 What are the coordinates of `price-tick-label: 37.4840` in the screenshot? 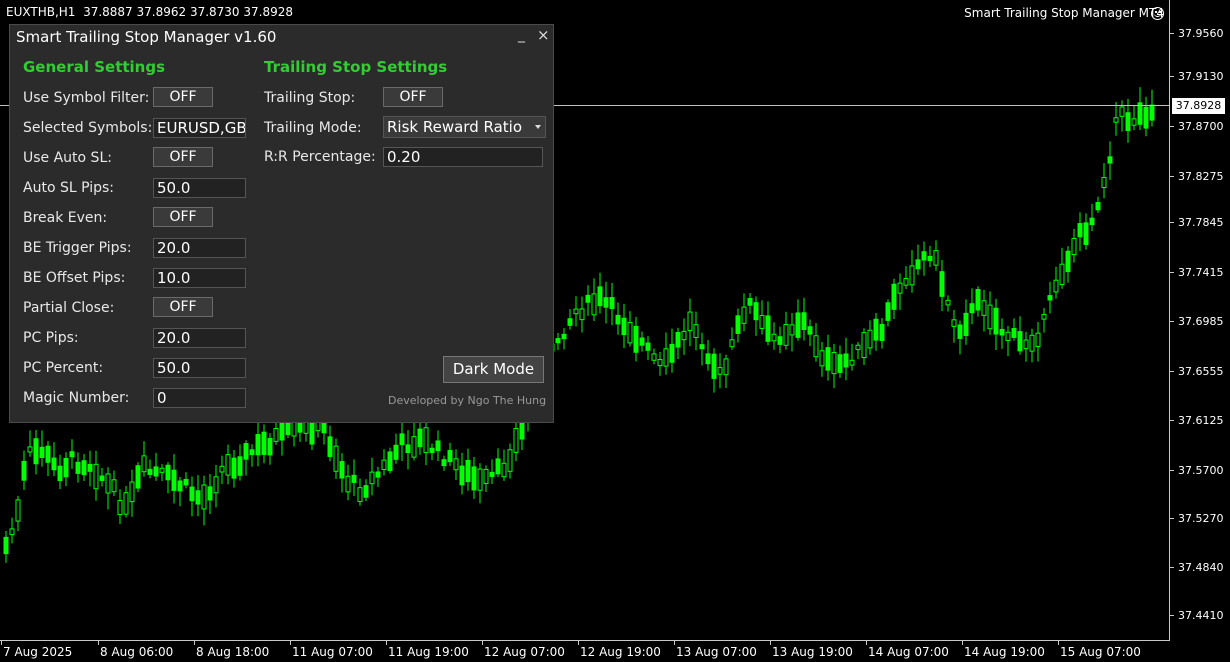 It's located at (1201, 567).